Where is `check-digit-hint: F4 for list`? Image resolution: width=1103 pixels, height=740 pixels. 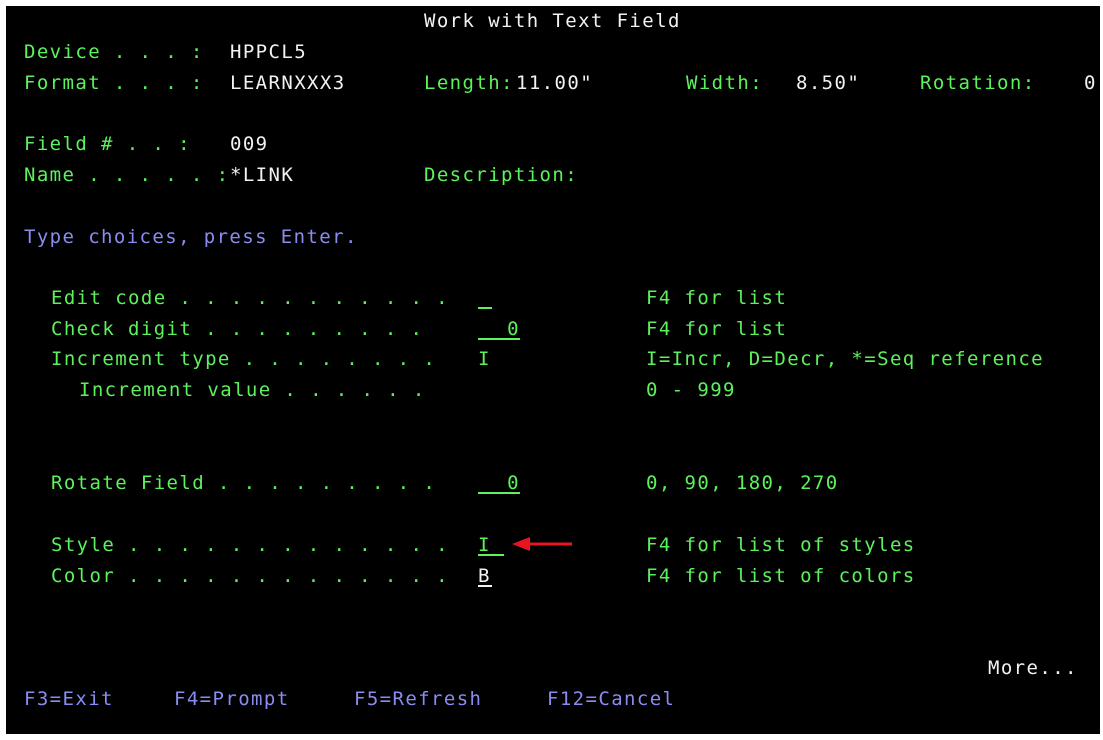 check-digit-hint: F4 for list is located at coordinates (717, 329).